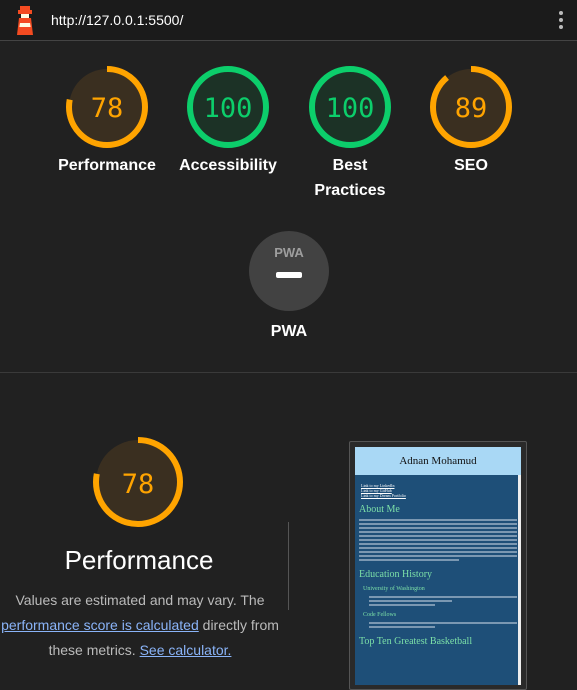 The image size is (577, 690). I want to click on gauge-score: 89, so click(471, 108).